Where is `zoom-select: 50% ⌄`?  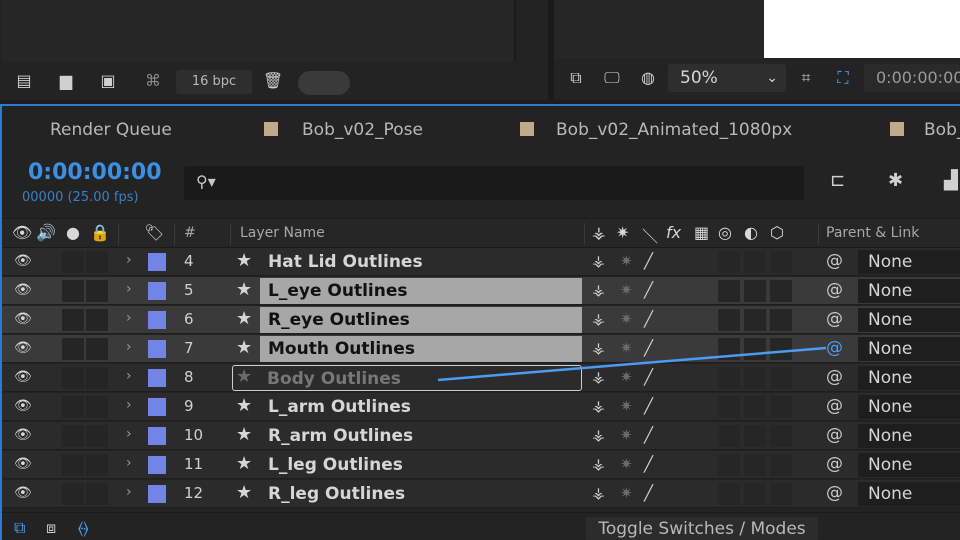
zoom-select: 50% ⌄ is located at coordinates (727, 78).